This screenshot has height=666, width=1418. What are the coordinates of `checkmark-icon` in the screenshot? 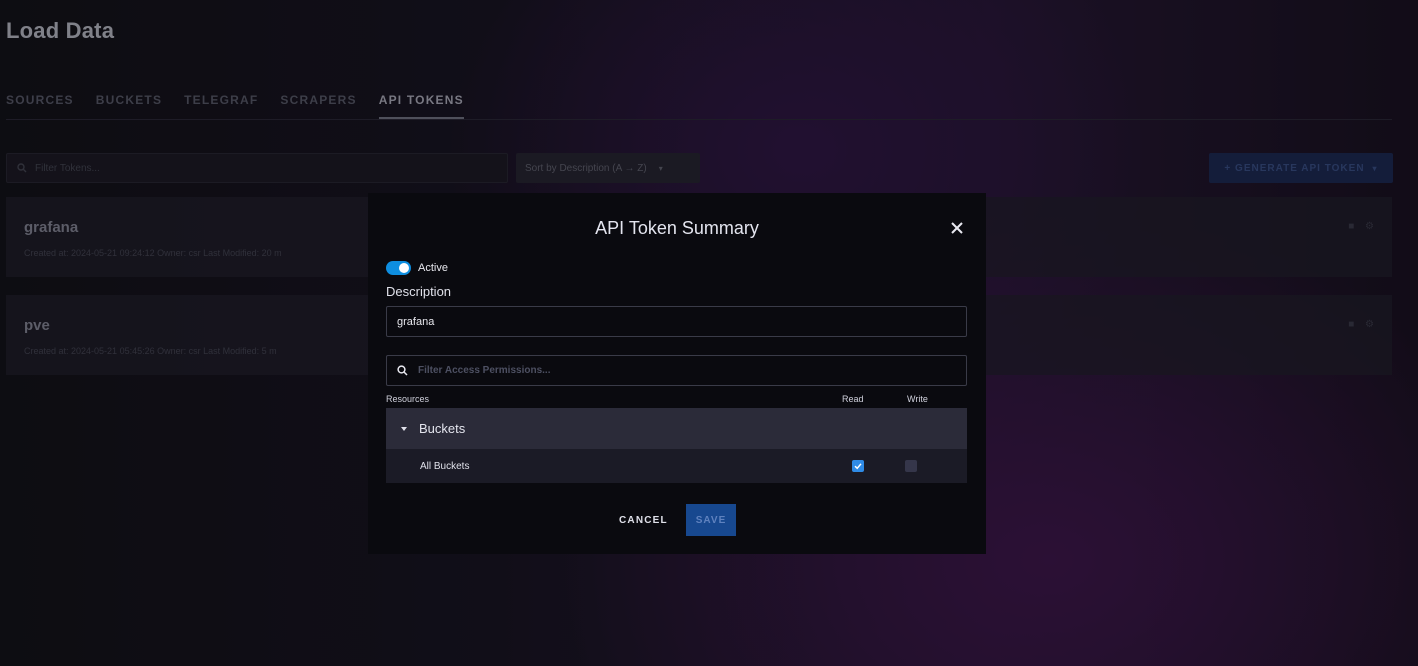 It's located at (858, 466).